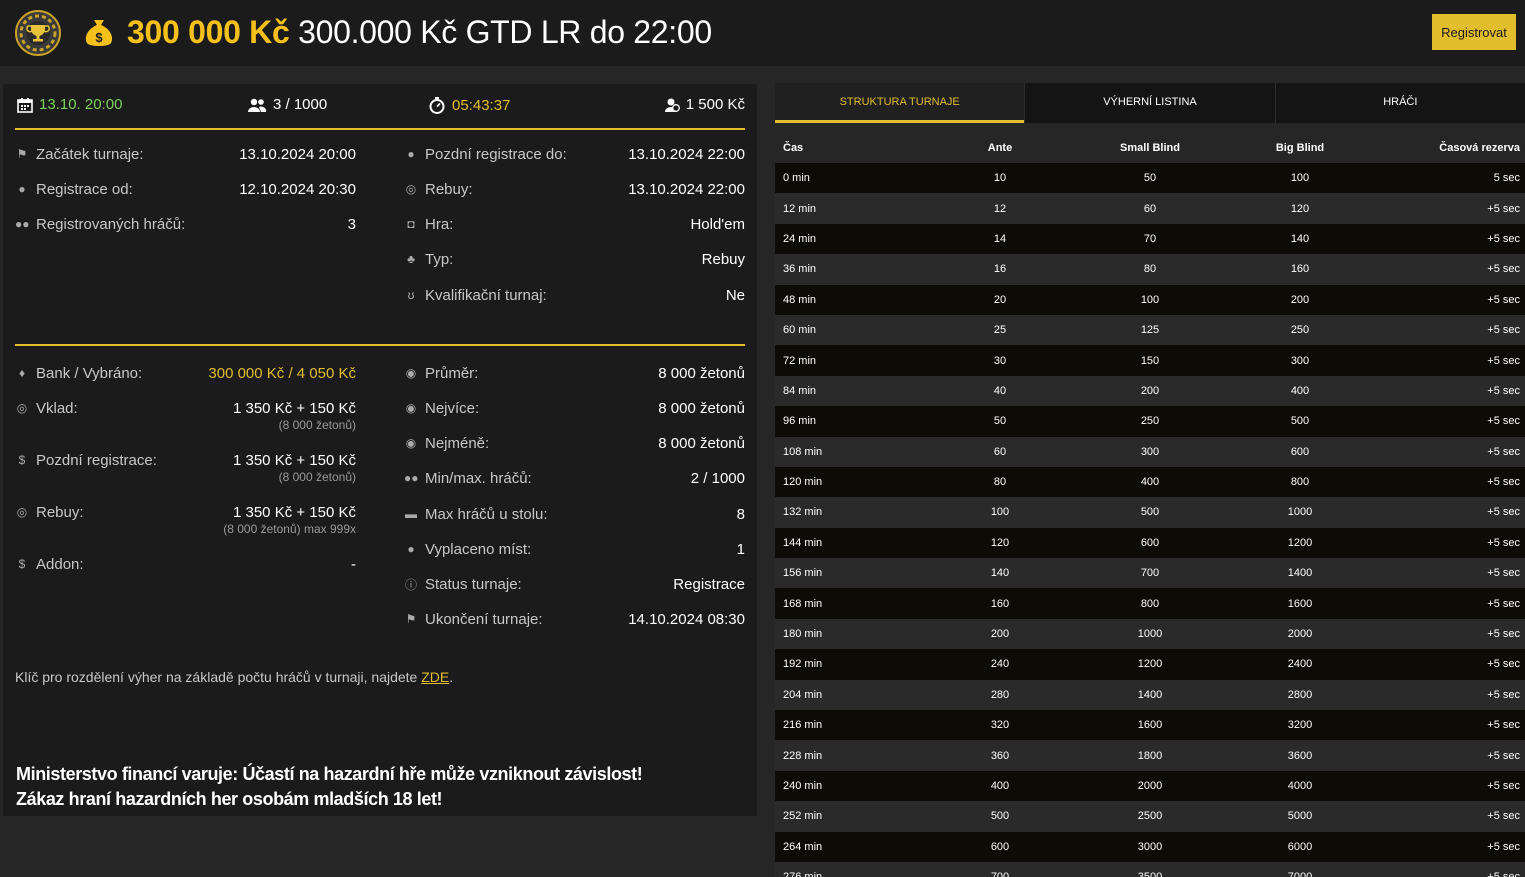 This screenshot has height=877, width=1525. I want to click on table-cell: 4000, so click(1300, 786).